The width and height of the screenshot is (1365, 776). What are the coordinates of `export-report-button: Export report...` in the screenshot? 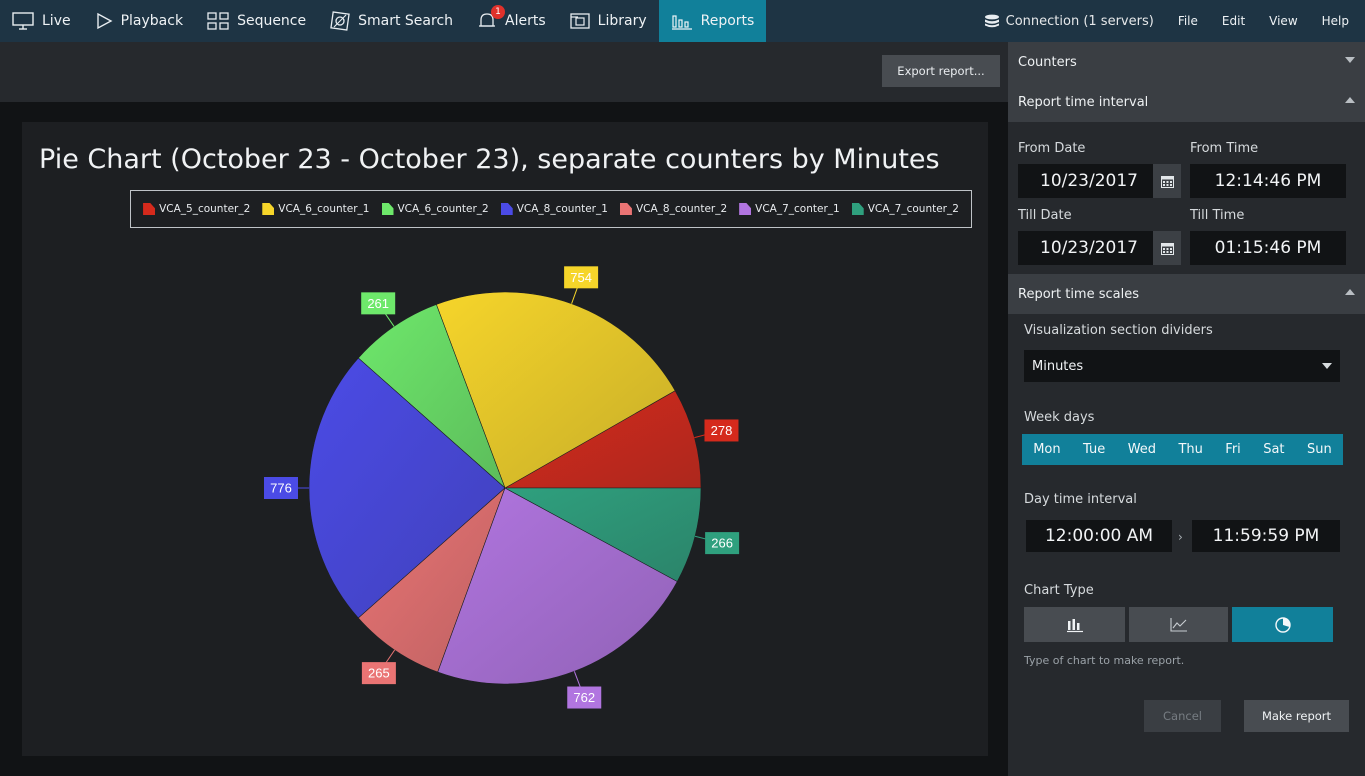 It's located at (941, 71).